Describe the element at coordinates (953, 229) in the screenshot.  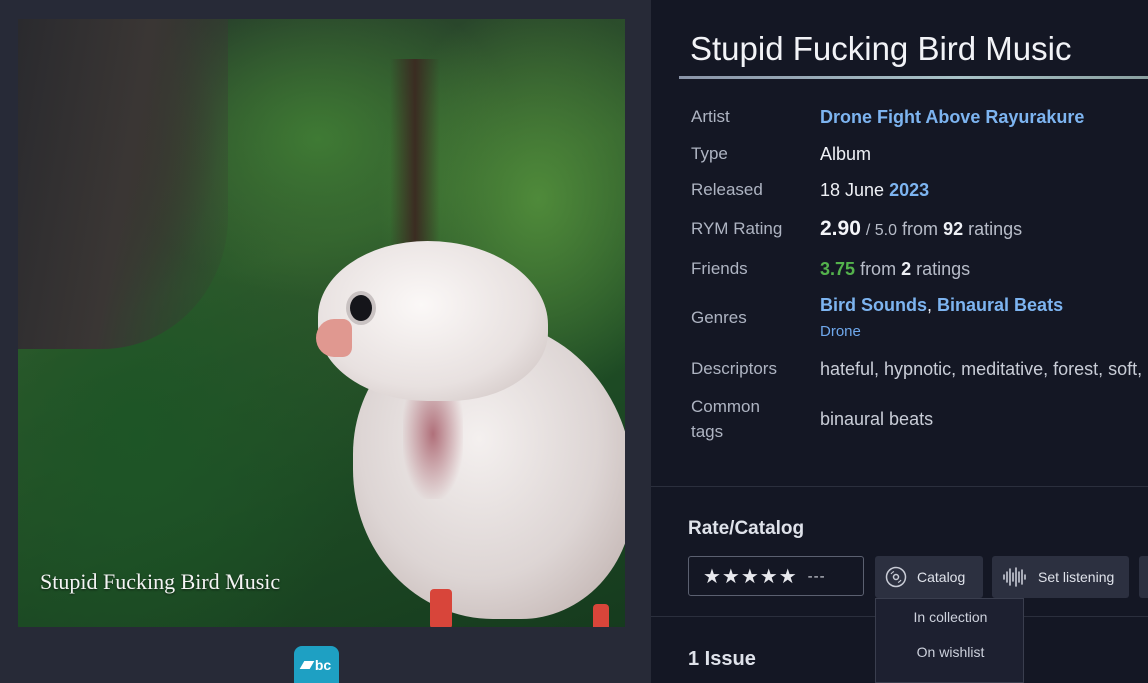
I see `rating-count: 92` at that location.